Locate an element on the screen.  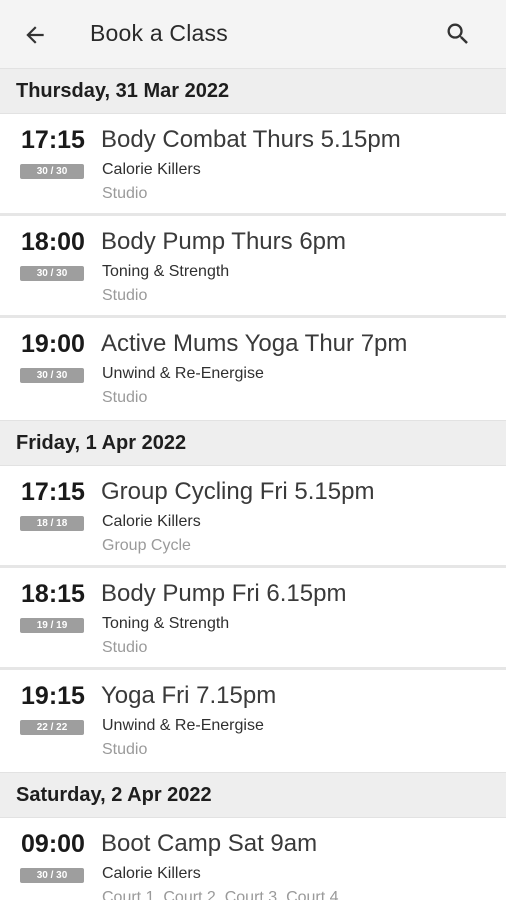
class-time: 18:15 is located at coordinates (53, 594).